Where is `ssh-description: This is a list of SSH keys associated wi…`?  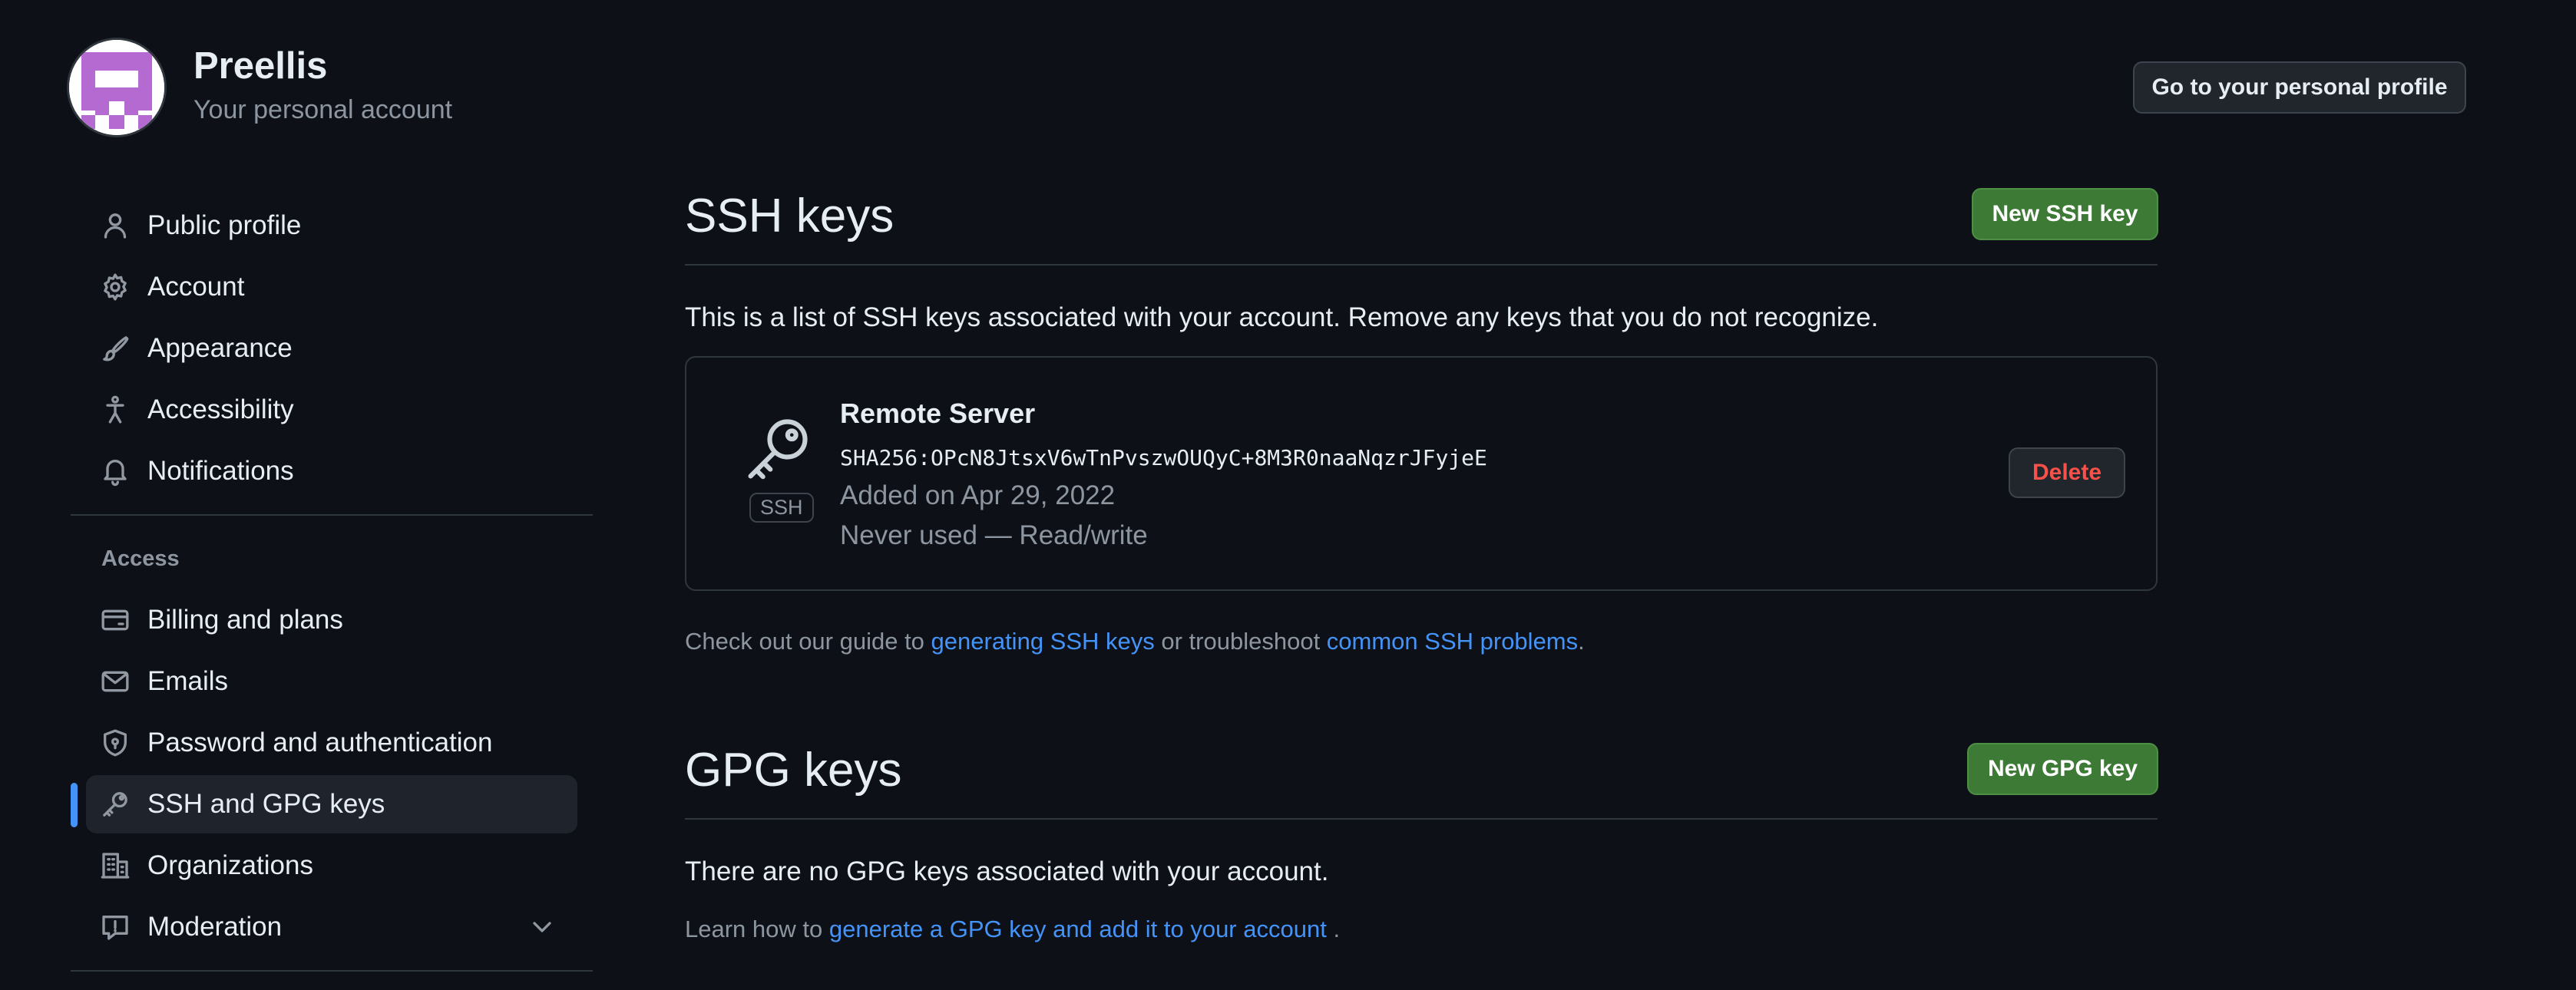
ssh-description: This is a list of SSH keys associated wi… is located at coordinates (1282, 317).